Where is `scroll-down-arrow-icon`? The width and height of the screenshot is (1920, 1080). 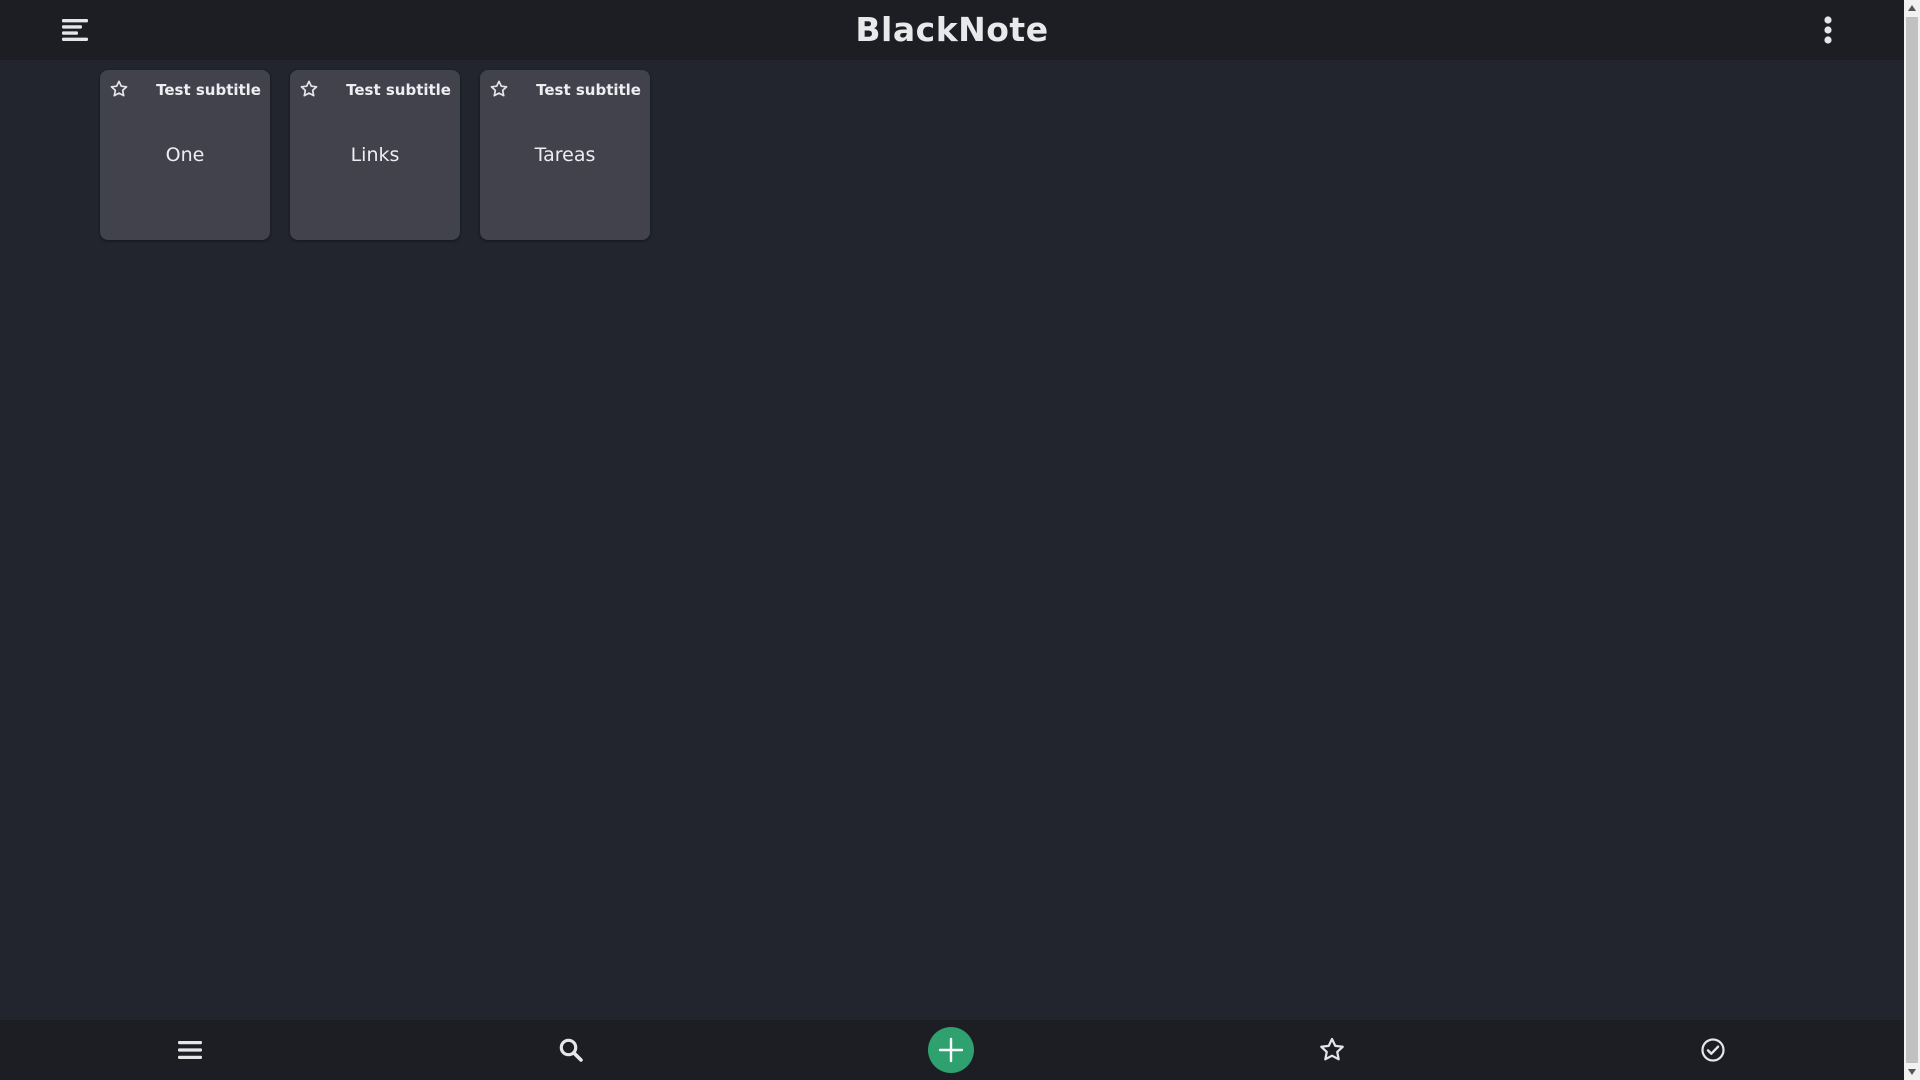
scroll-down-arrow-icon is located at coordinates (1912, 1072).